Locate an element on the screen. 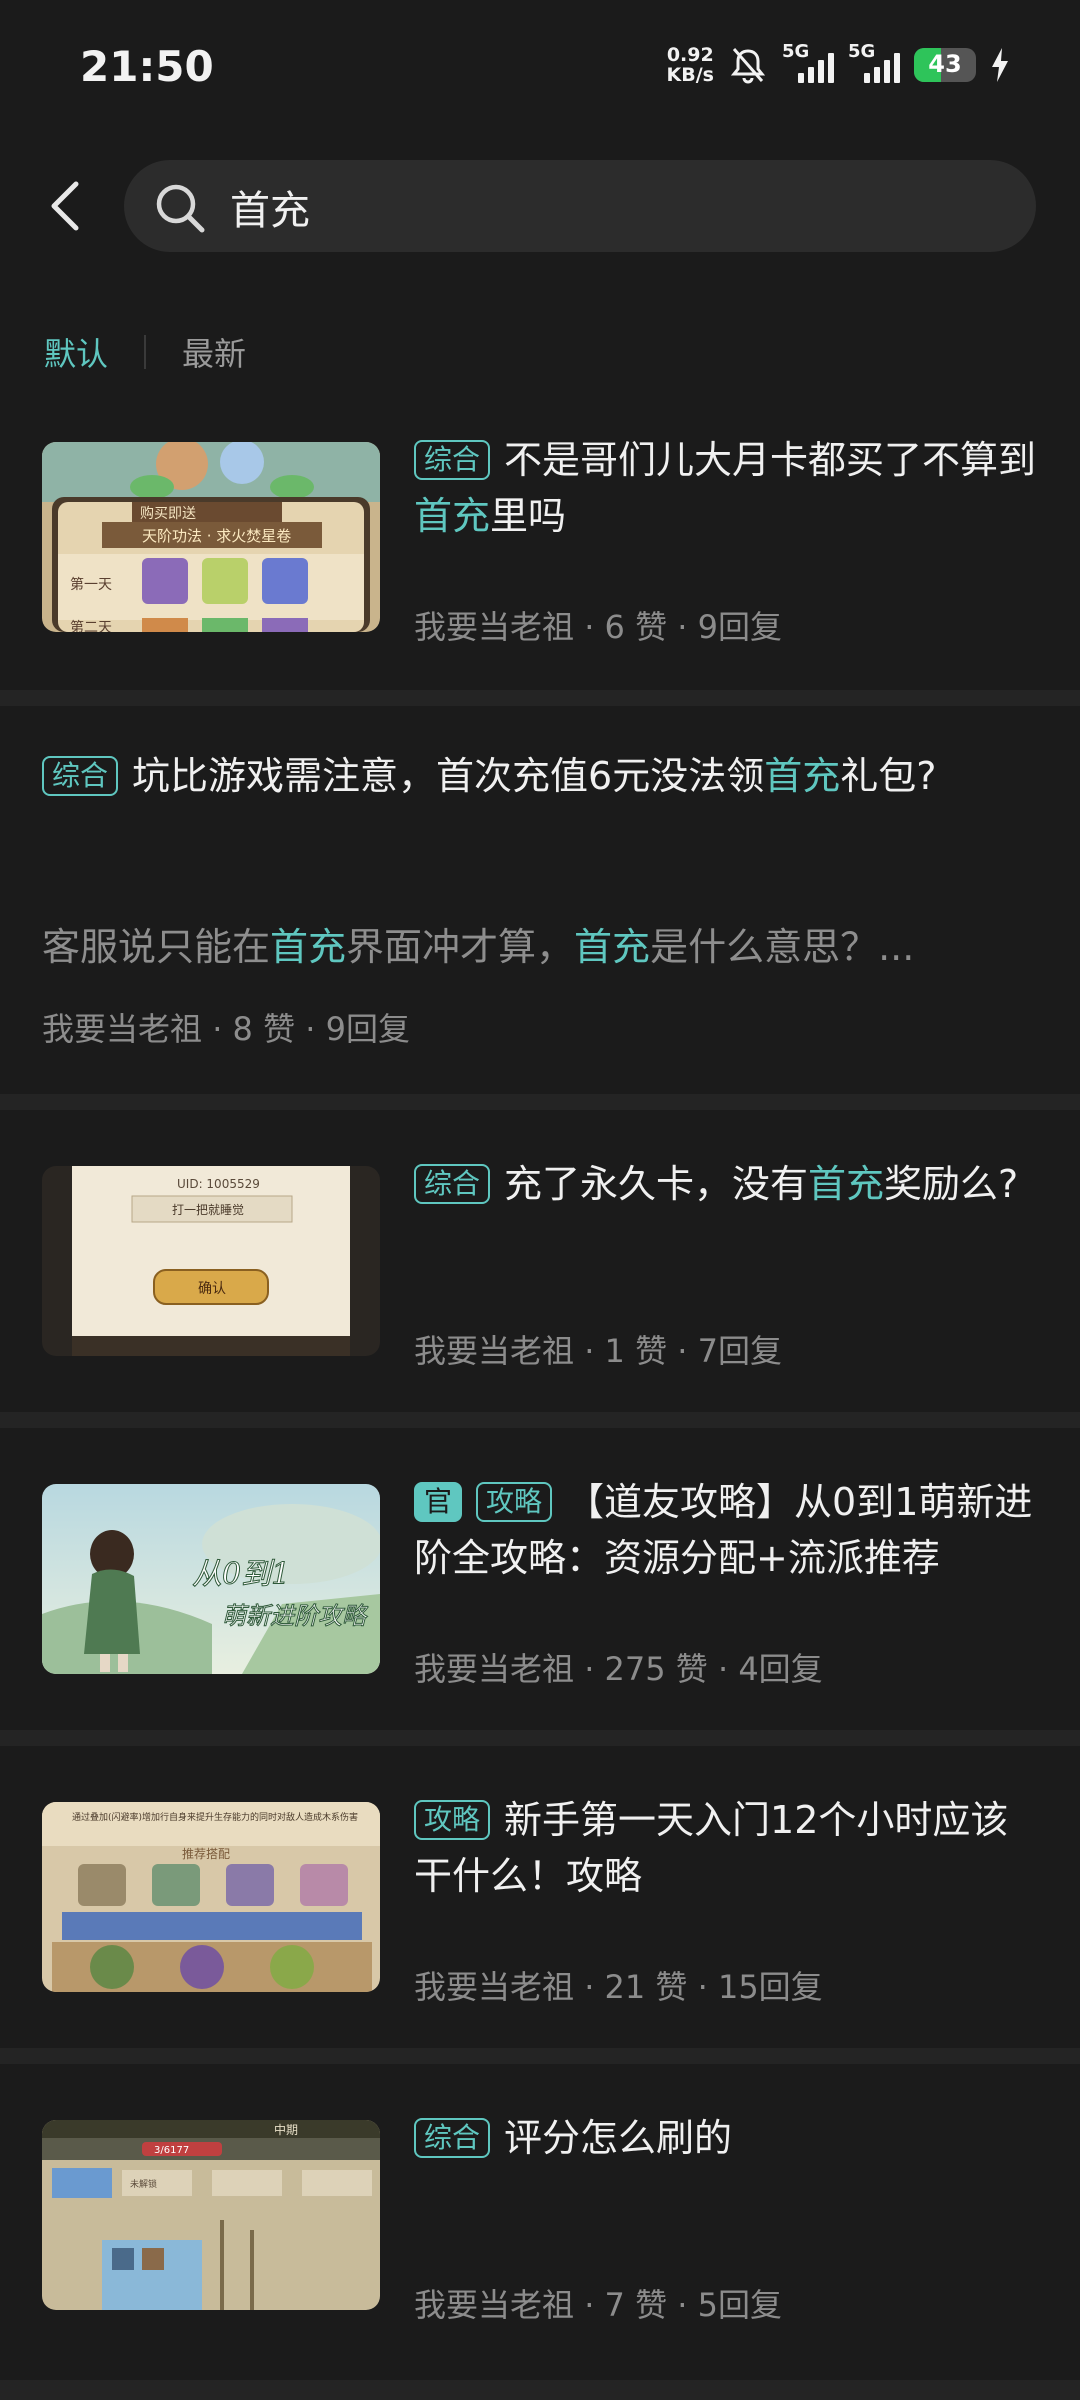 Image resolution: width=1080 pixels, height=2400 pixels. post-title: 攻略 新手第一天入门12个小时应该干什么！攻略 is located at coordinates (711, 1848).